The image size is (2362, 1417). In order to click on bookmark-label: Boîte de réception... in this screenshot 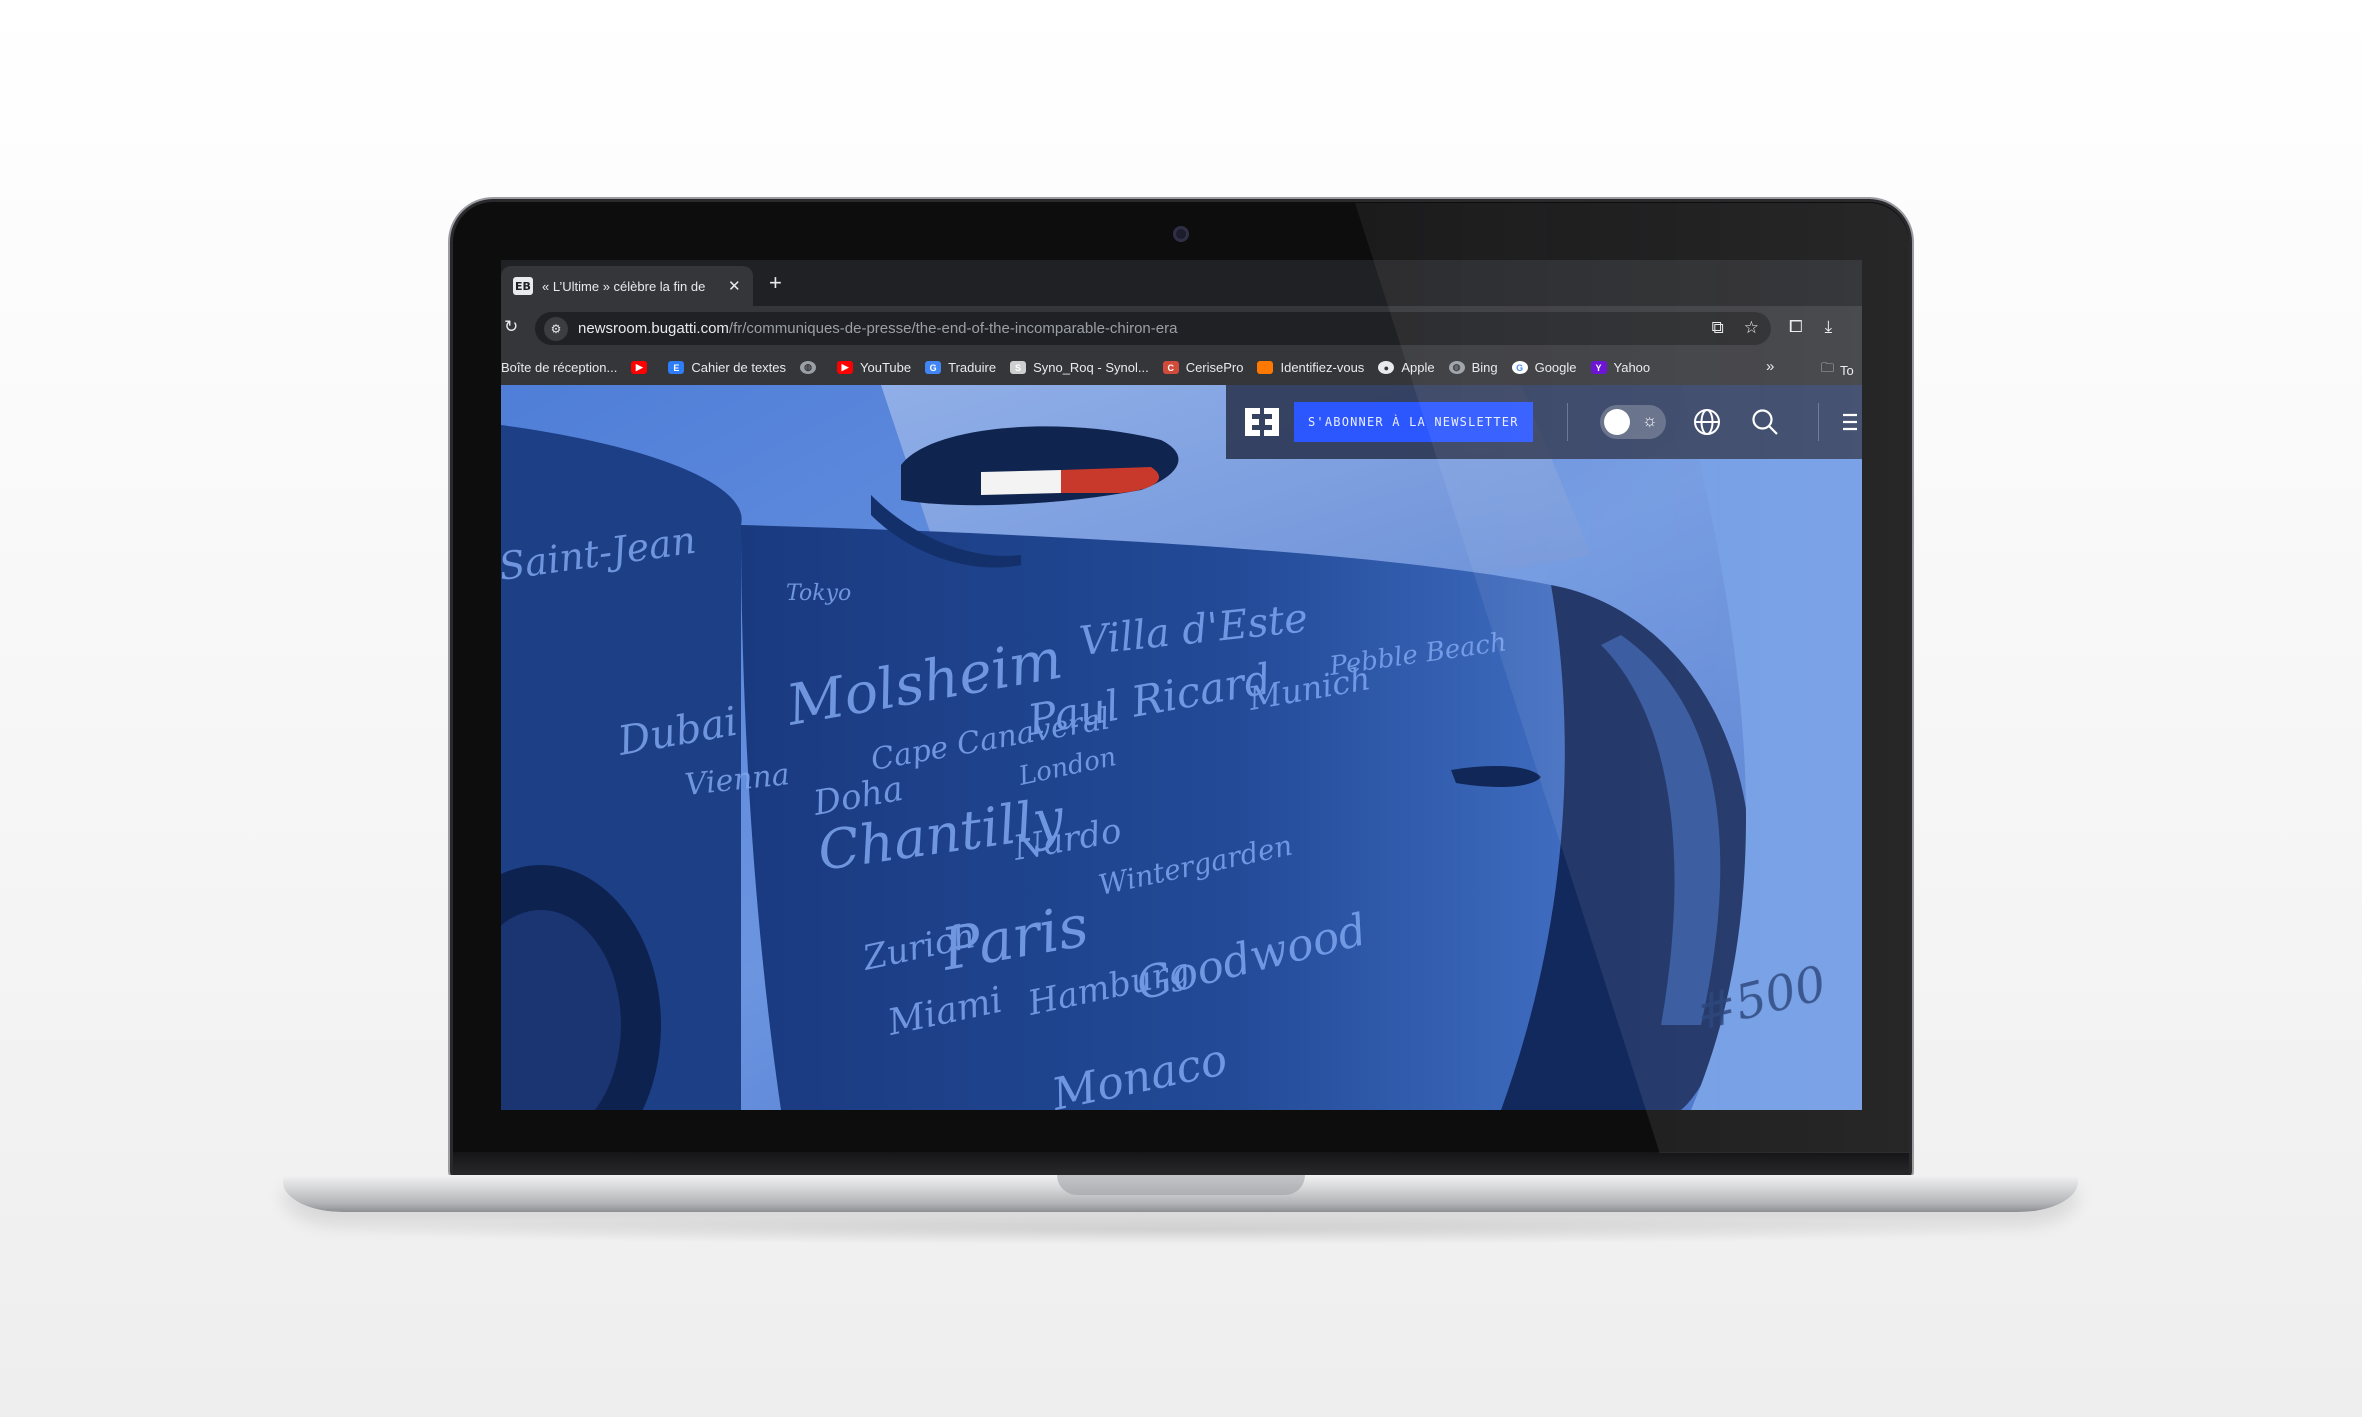, I will do `click(559, 367)`.